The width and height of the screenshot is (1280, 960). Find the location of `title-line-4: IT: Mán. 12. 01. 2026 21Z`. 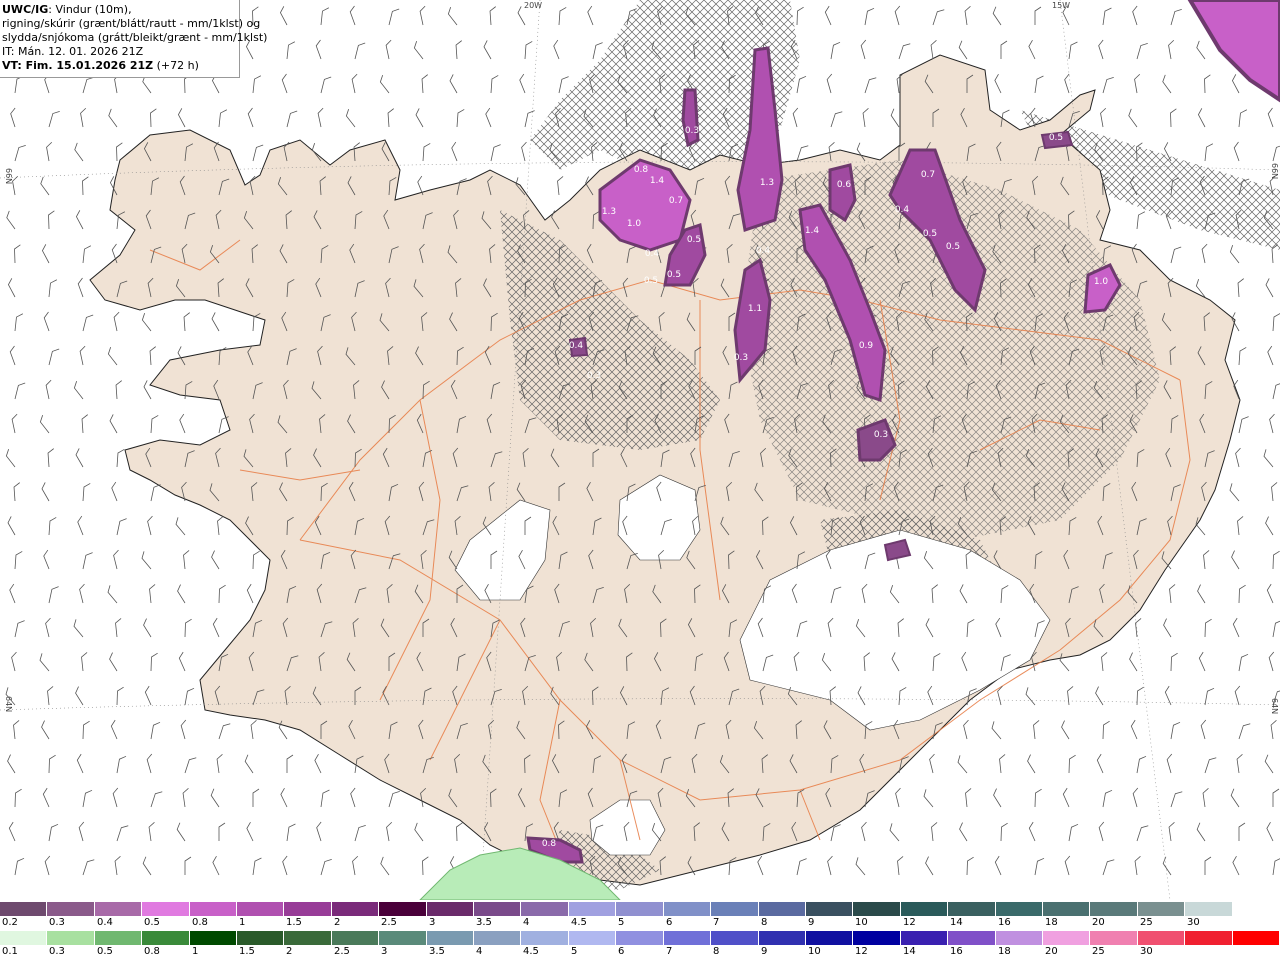

title-line-4: IT: Mán. 12. 01. 2026 21Z is located at coordinates (73, 51).